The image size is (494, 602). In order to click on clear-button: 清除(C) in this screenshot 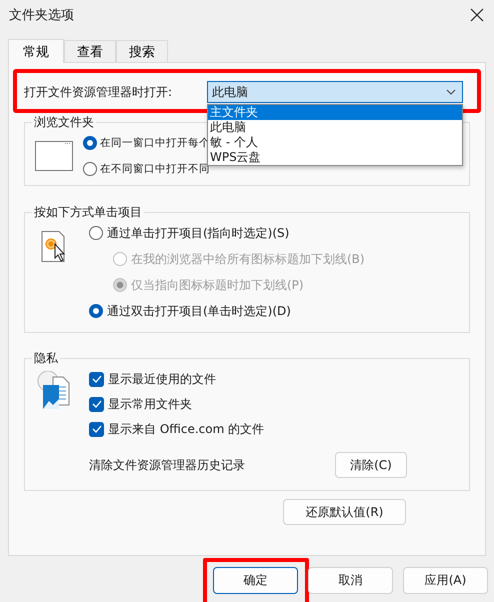, I will do `click(371, 465)`.